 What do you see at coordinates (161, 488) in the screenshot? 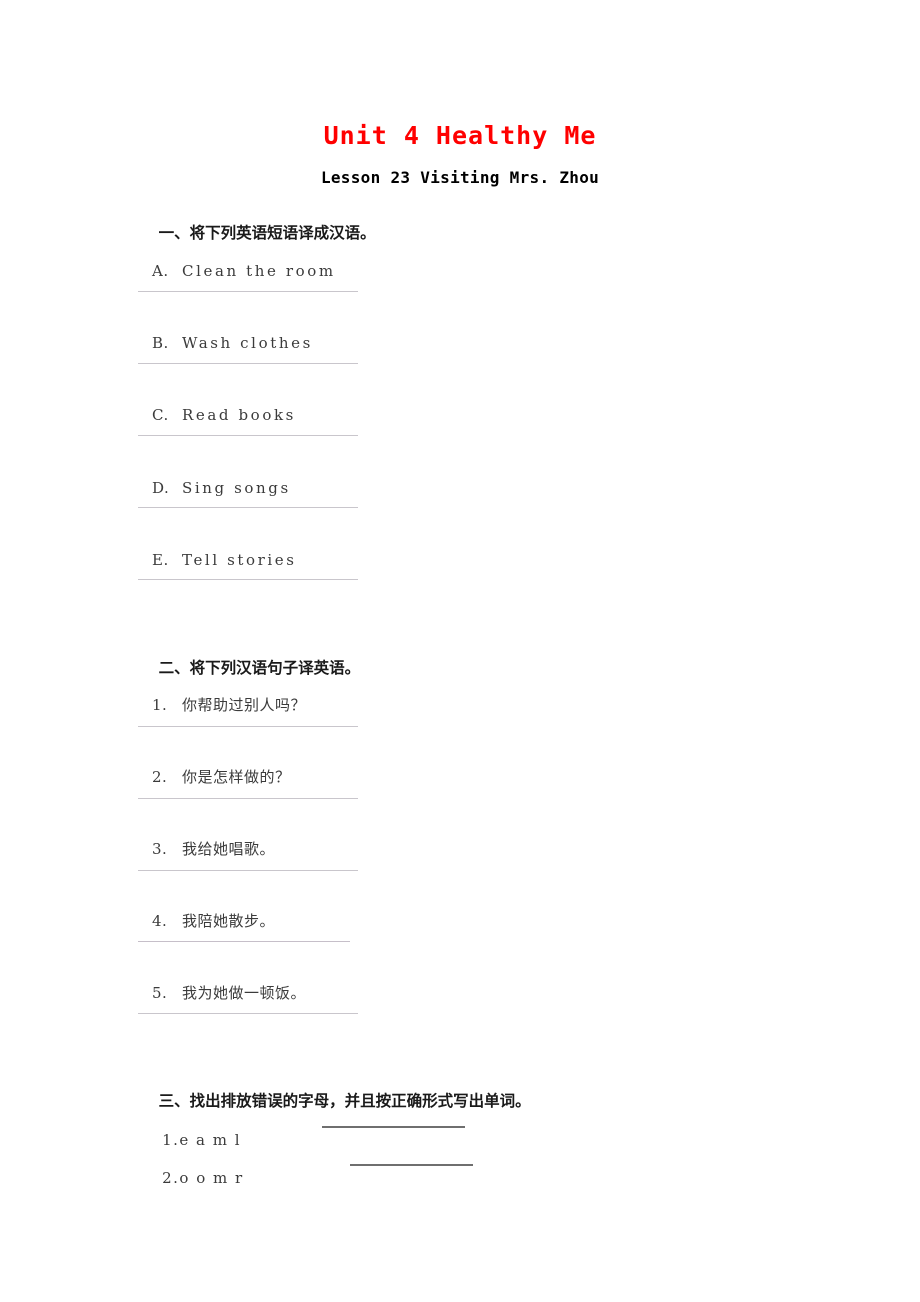
I see `item-marker: D.` at bounding box center [161, 488].